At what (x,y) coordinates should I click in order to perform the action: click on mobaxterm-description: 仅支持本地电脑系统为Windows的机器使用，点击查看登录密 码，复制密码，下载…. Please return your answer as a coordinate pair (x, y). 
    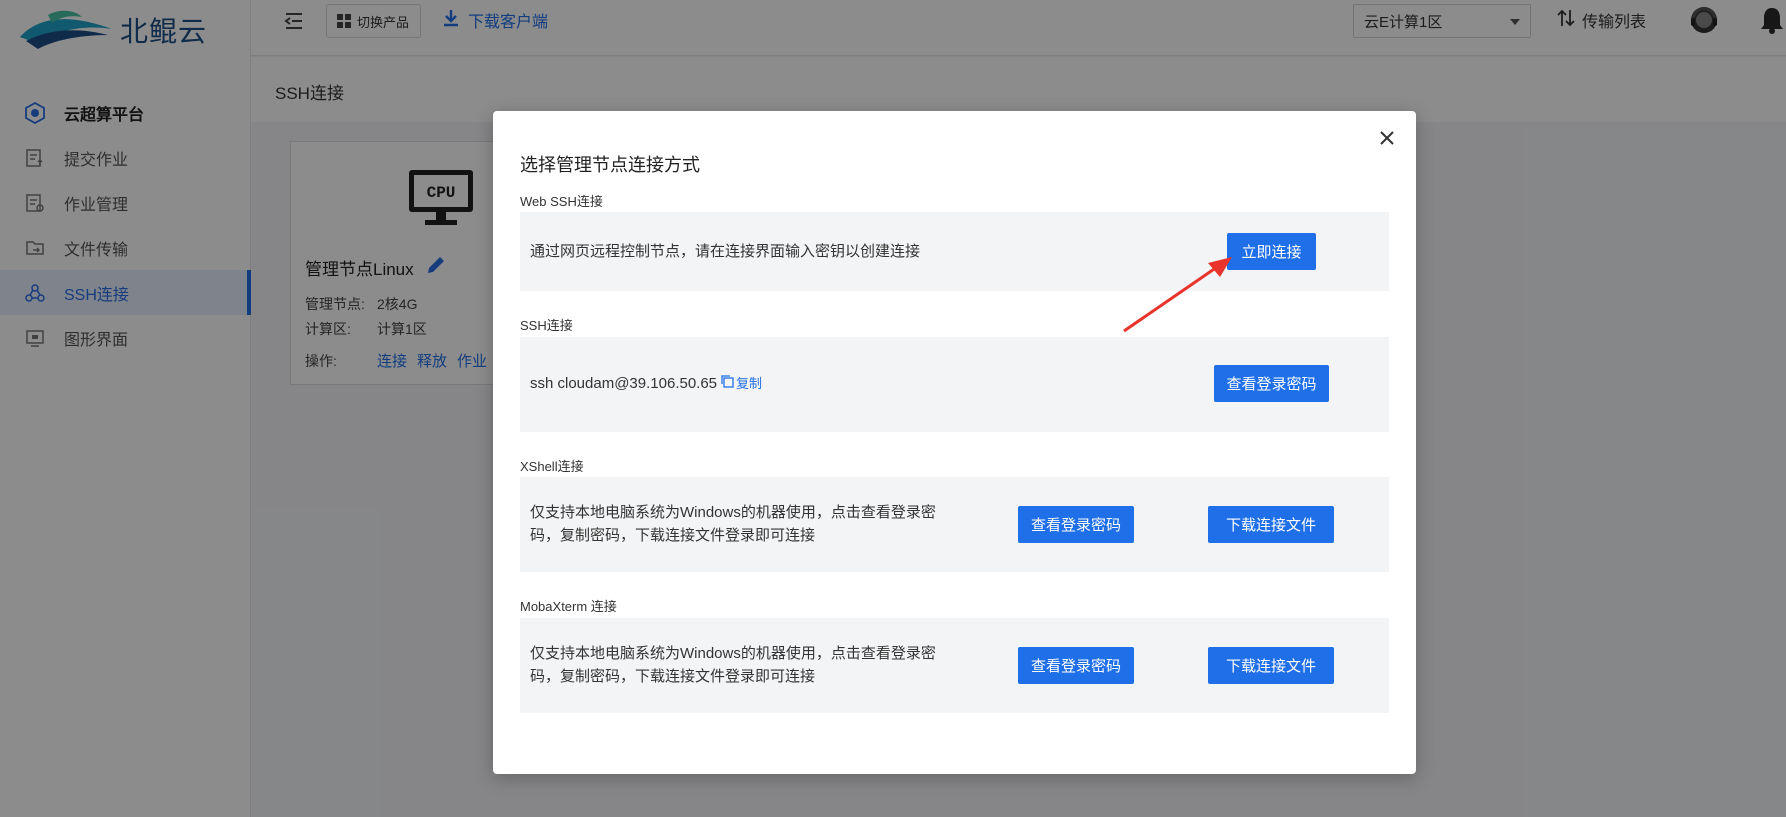
    Looking at the image, I should click on (733, 665).